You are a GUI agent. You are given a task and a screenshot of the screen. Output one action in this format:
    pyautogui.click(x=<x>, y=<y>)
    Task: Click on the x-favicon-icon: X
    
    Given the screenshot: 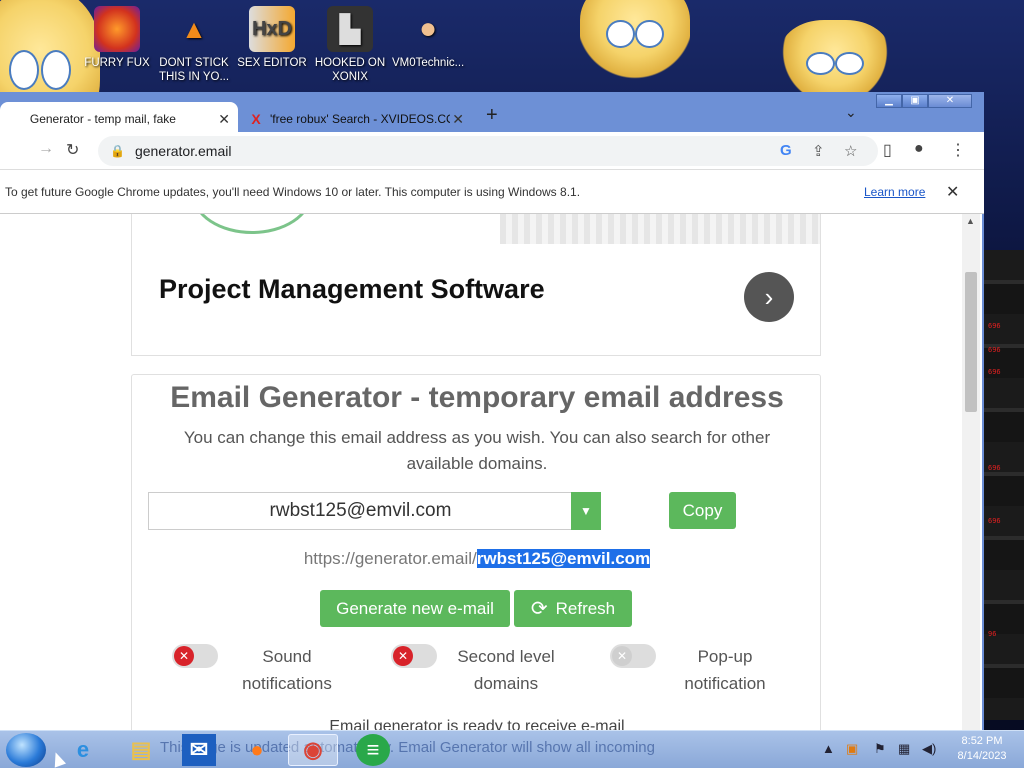 What is the action you would take?
    pyautogui.click(x=256, y=119)
    